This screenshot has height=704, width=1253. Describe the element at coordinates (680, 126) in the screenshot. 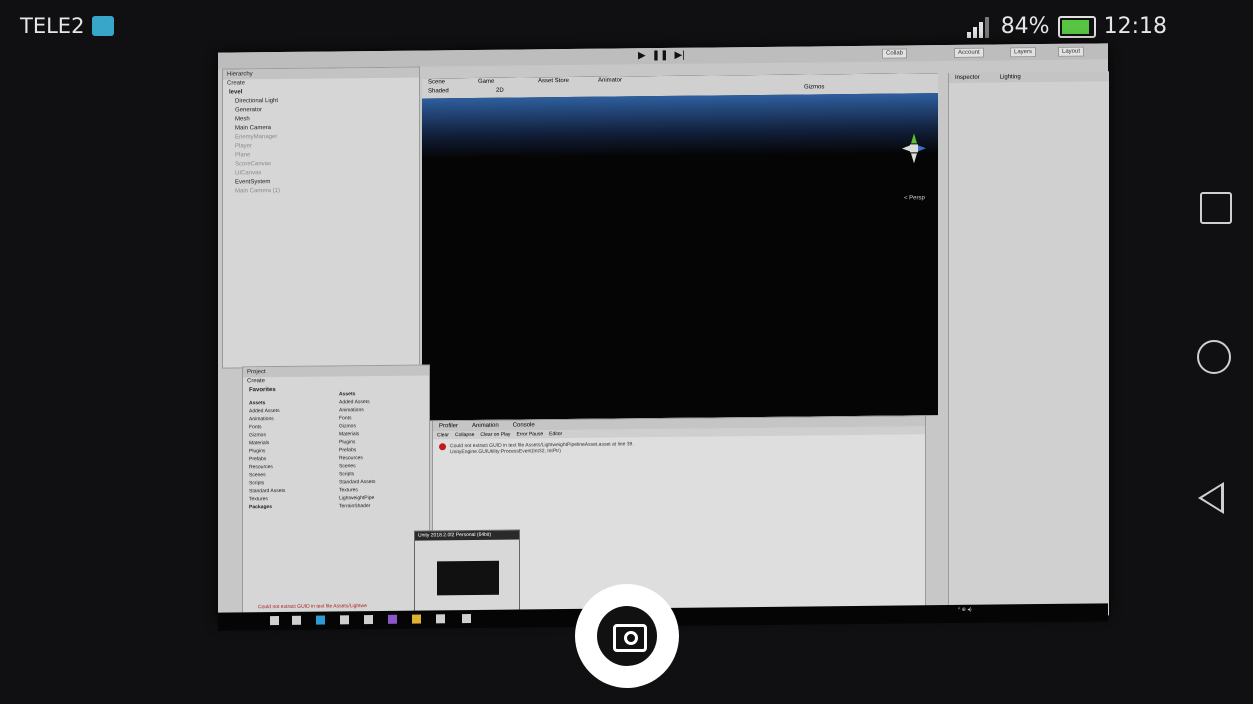

I see `scene-skybox` at that location.